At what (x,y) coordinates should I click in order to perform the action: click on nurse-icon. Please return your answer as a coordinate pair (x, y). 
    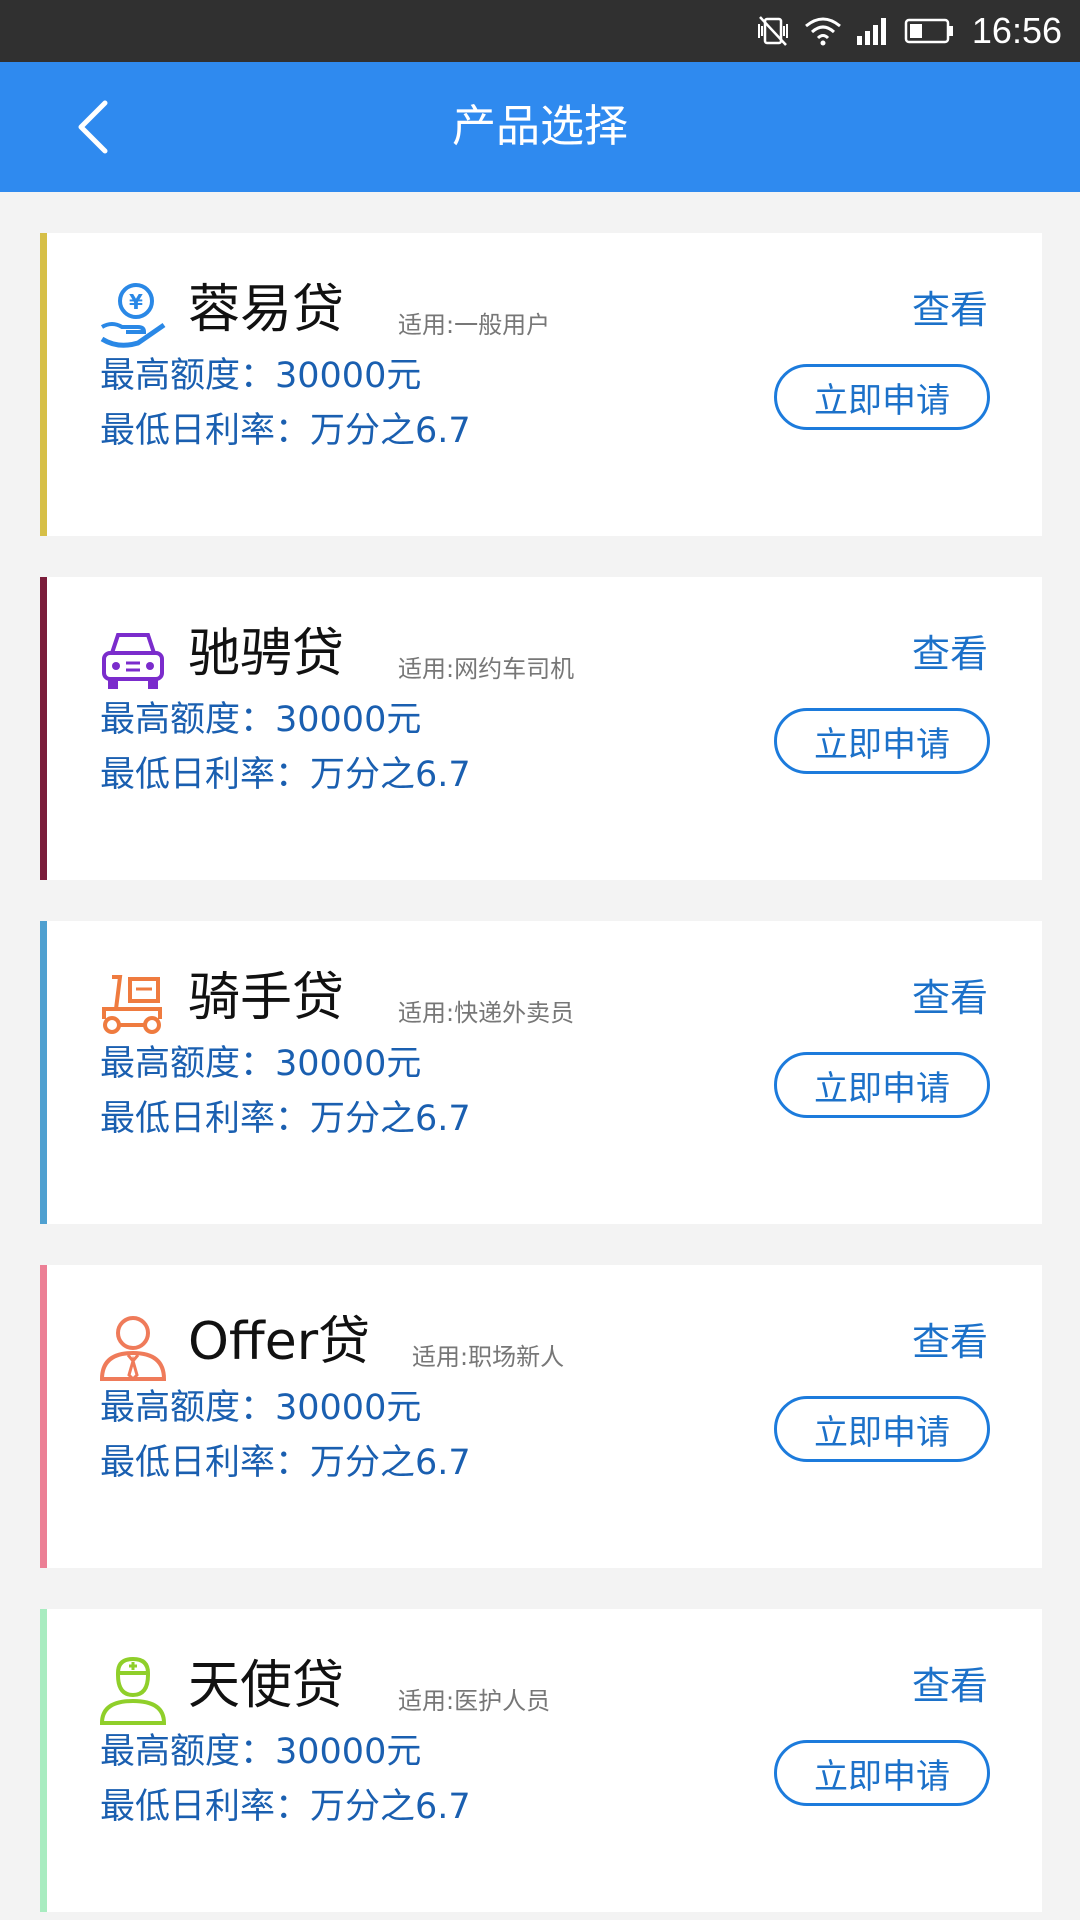
    Looking at the image, I should click on (133, 1691).